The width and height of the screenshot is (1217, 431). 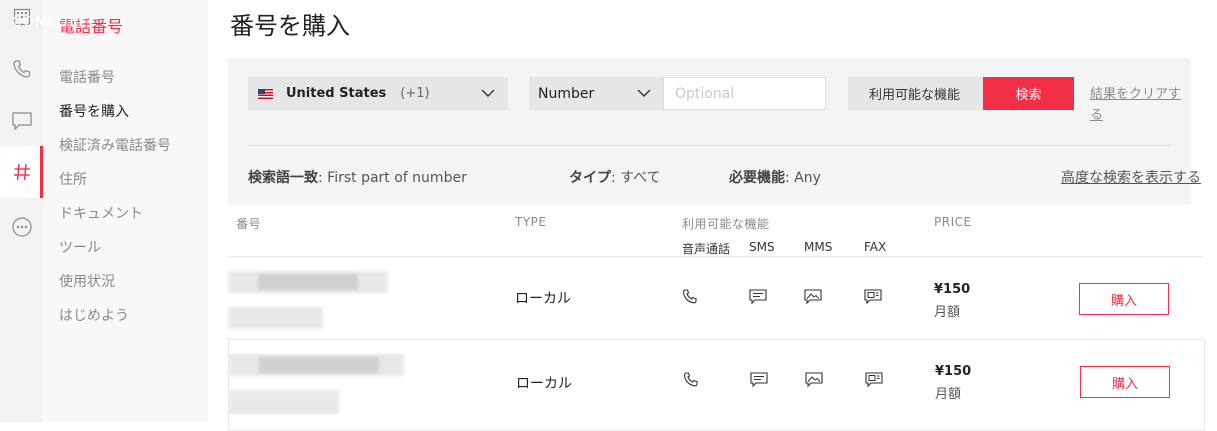 What do you see at coordinates (21, 121) in the screenshot?
I see `chat-icon` at bounding box center [21, 121].